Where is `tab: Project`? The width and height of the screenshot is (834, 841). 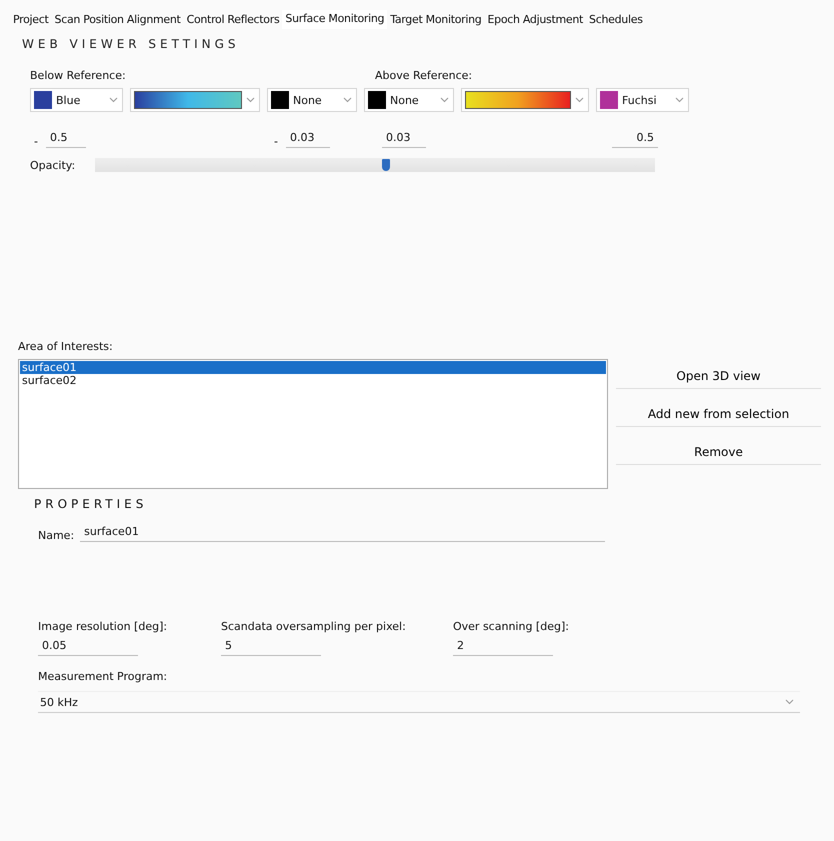
tab: Project is located at coordinates (31, 19).